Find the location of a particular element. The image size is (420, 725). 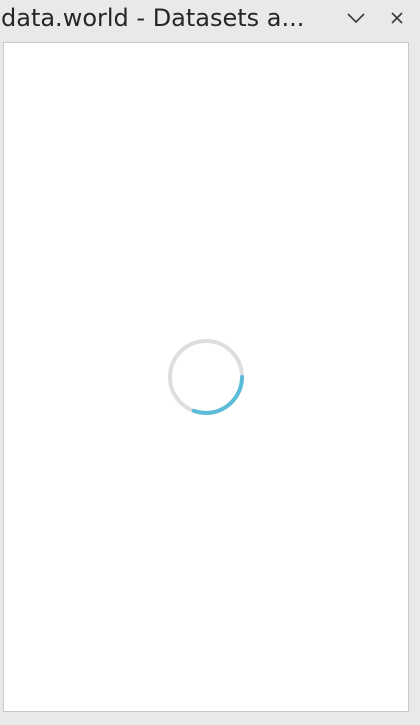

loading-spinner-icon is located at coordinates (206, 377).